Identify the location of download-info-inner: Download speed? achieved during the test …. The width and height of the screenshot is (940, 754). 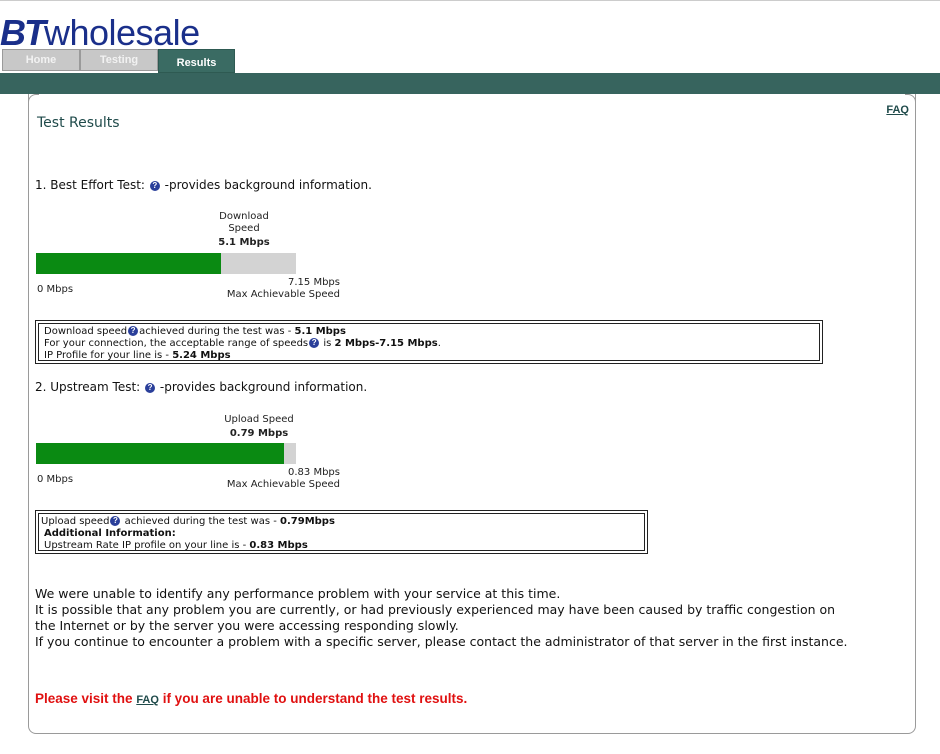
(429, 342).